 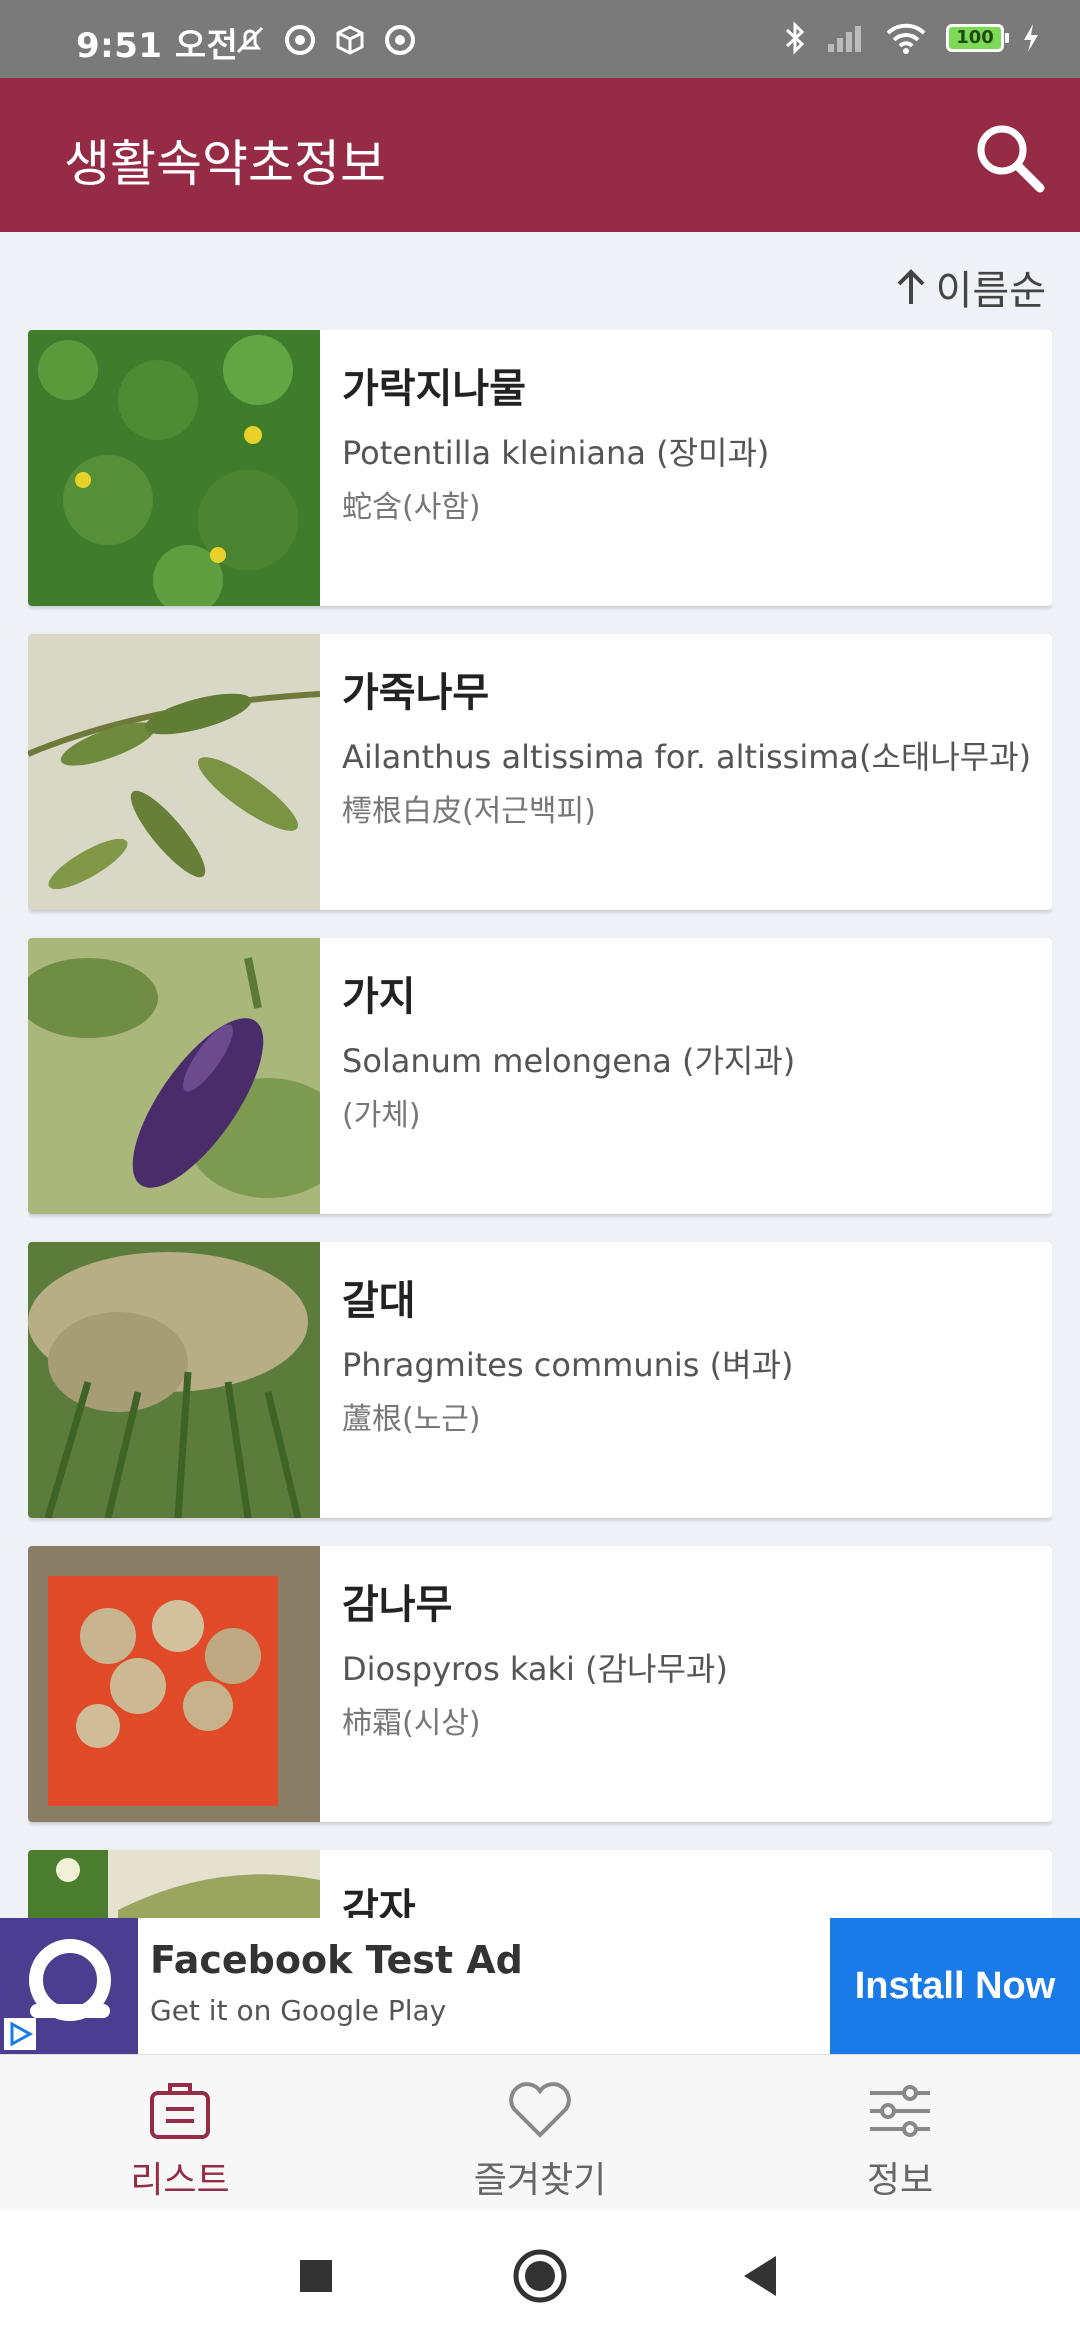 I want to click on signal-icon, so click(x=844, y=39).